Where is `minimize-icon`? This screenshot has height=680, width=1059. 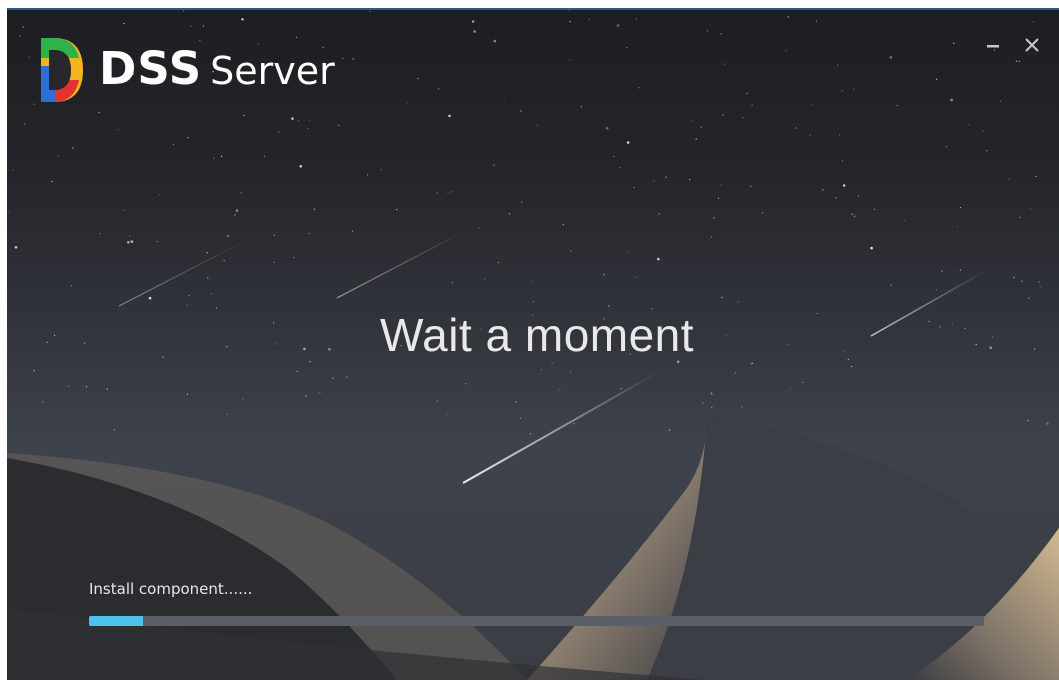
minimize-icon is located at coordinates (993, 46).